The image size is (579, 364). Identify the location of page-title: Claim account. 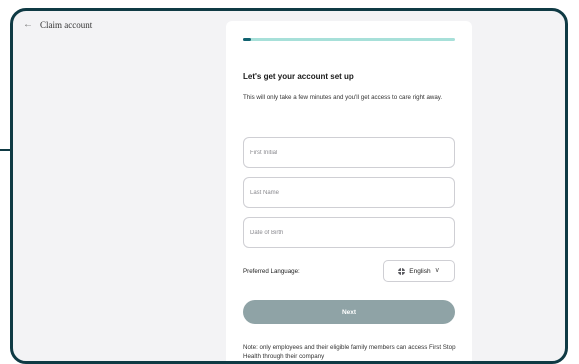
(66, 24).